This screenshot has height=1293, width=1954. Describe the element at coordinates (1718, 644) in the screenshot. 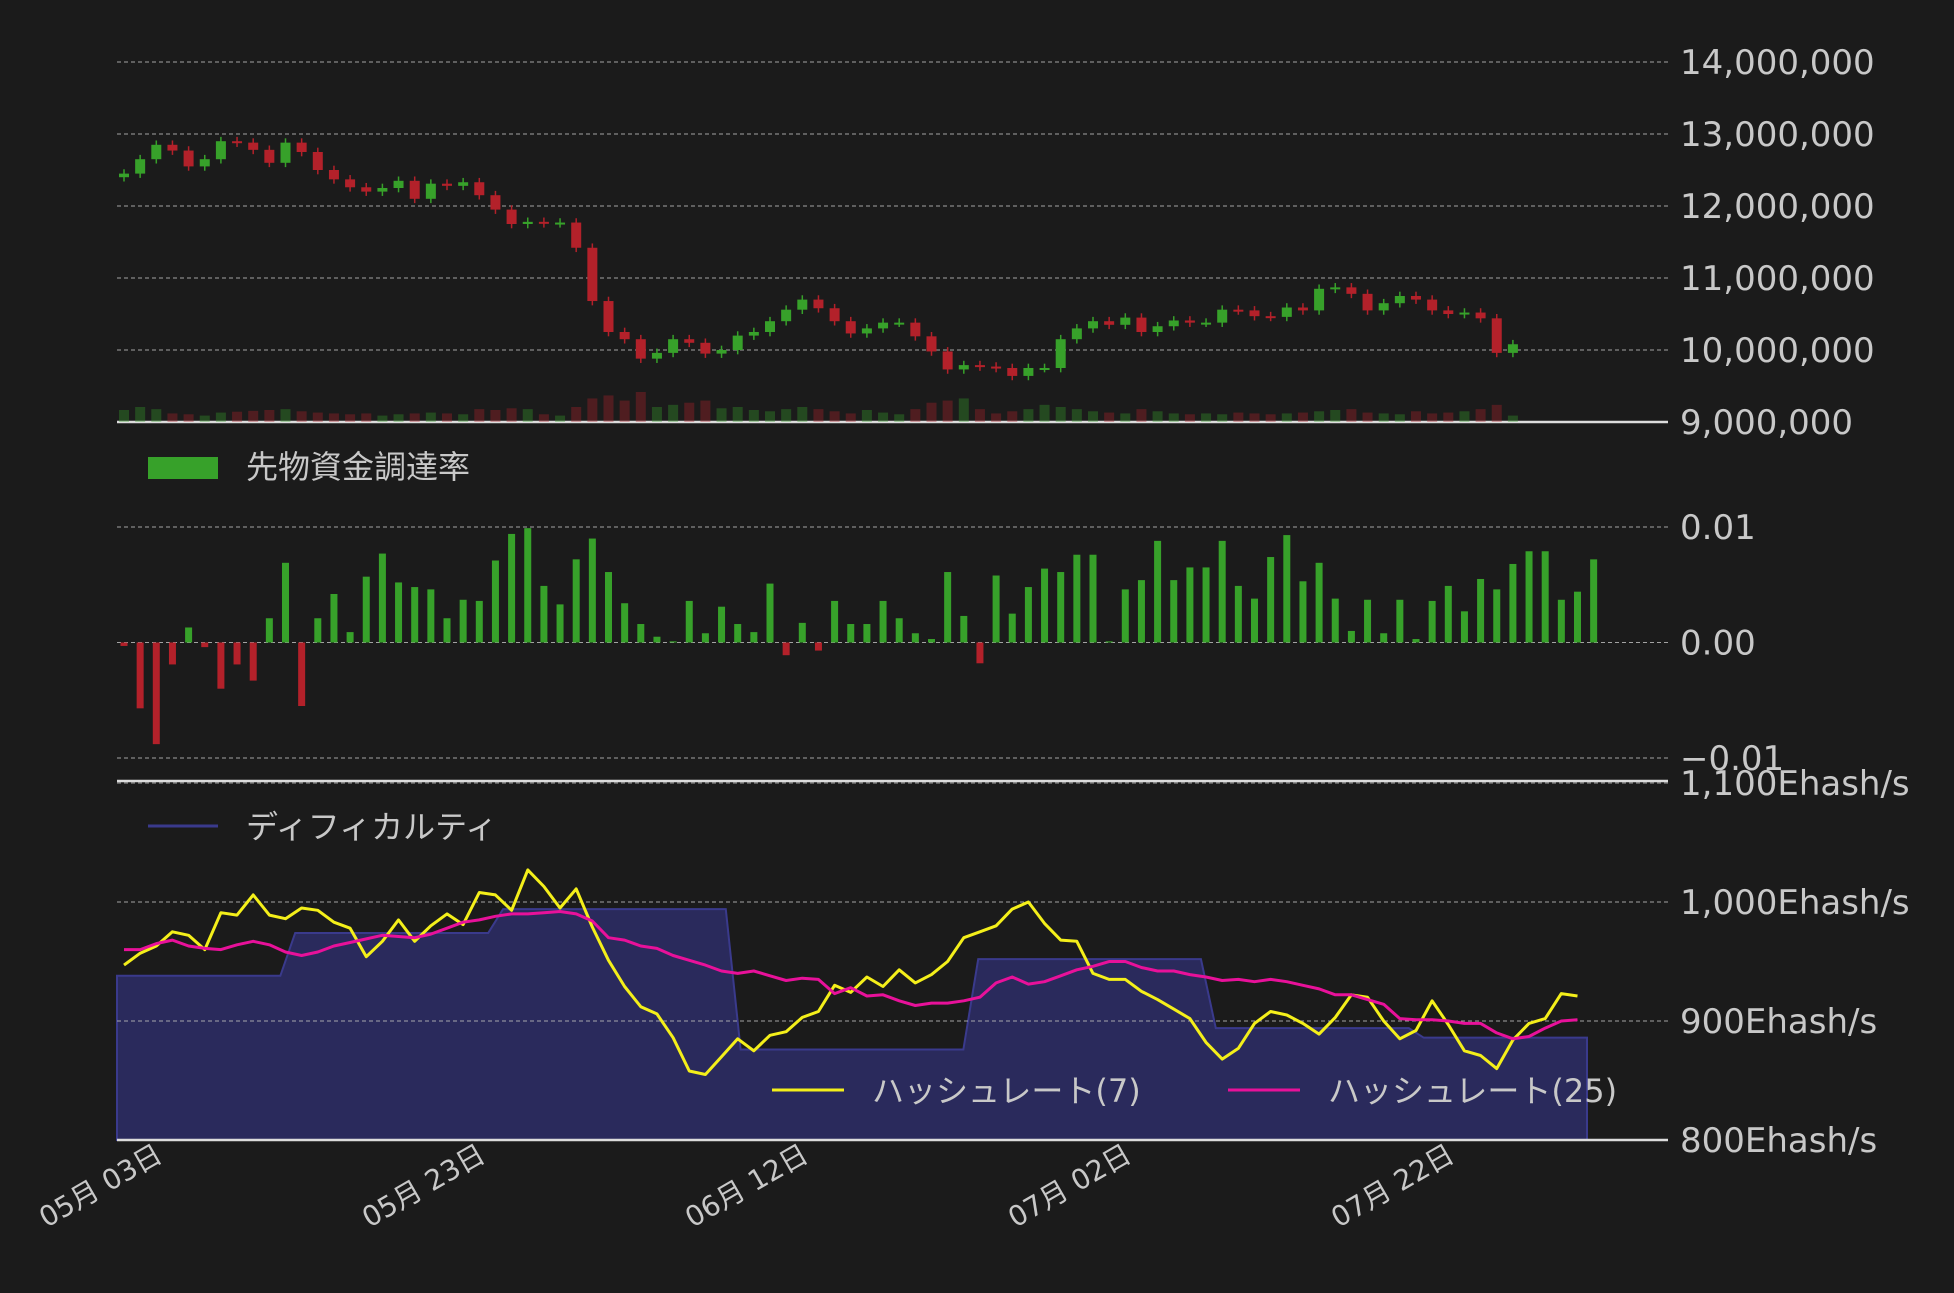

I see `funding-ytick-label: 0.00` at that location.